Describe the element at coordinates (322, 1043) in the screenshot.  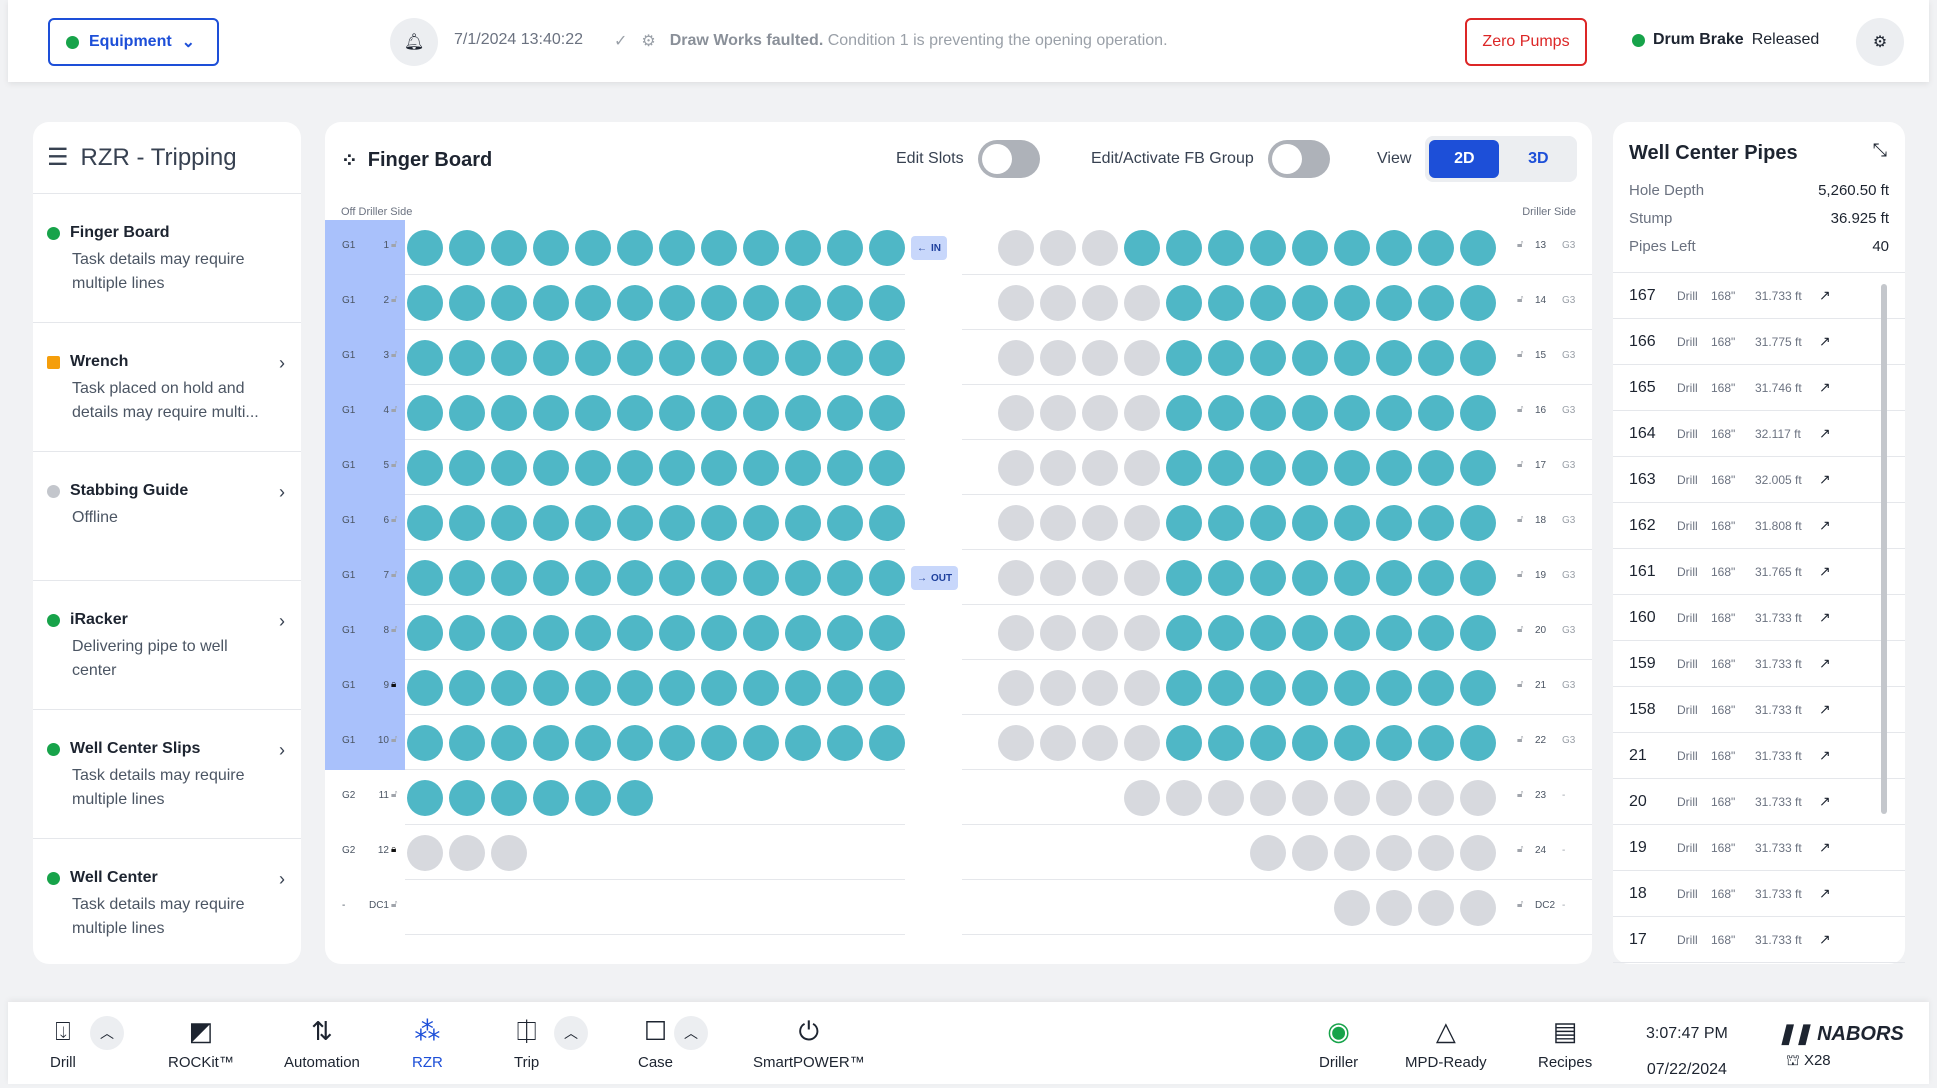
I see `nav-automation: ⇅ Automation` at that location.